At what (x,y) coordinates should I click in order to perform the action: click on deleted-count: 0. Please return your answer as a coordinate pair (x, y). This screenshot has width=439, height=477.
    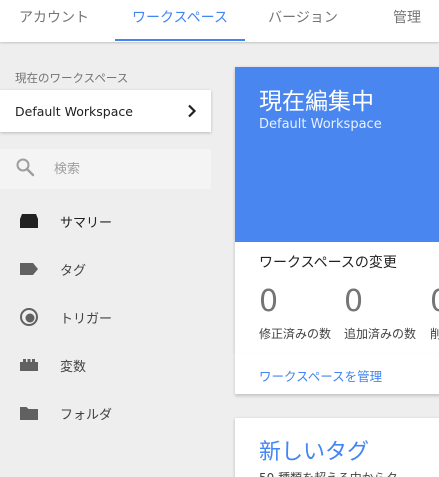
    Looking at the image, I should click on (434, 301).